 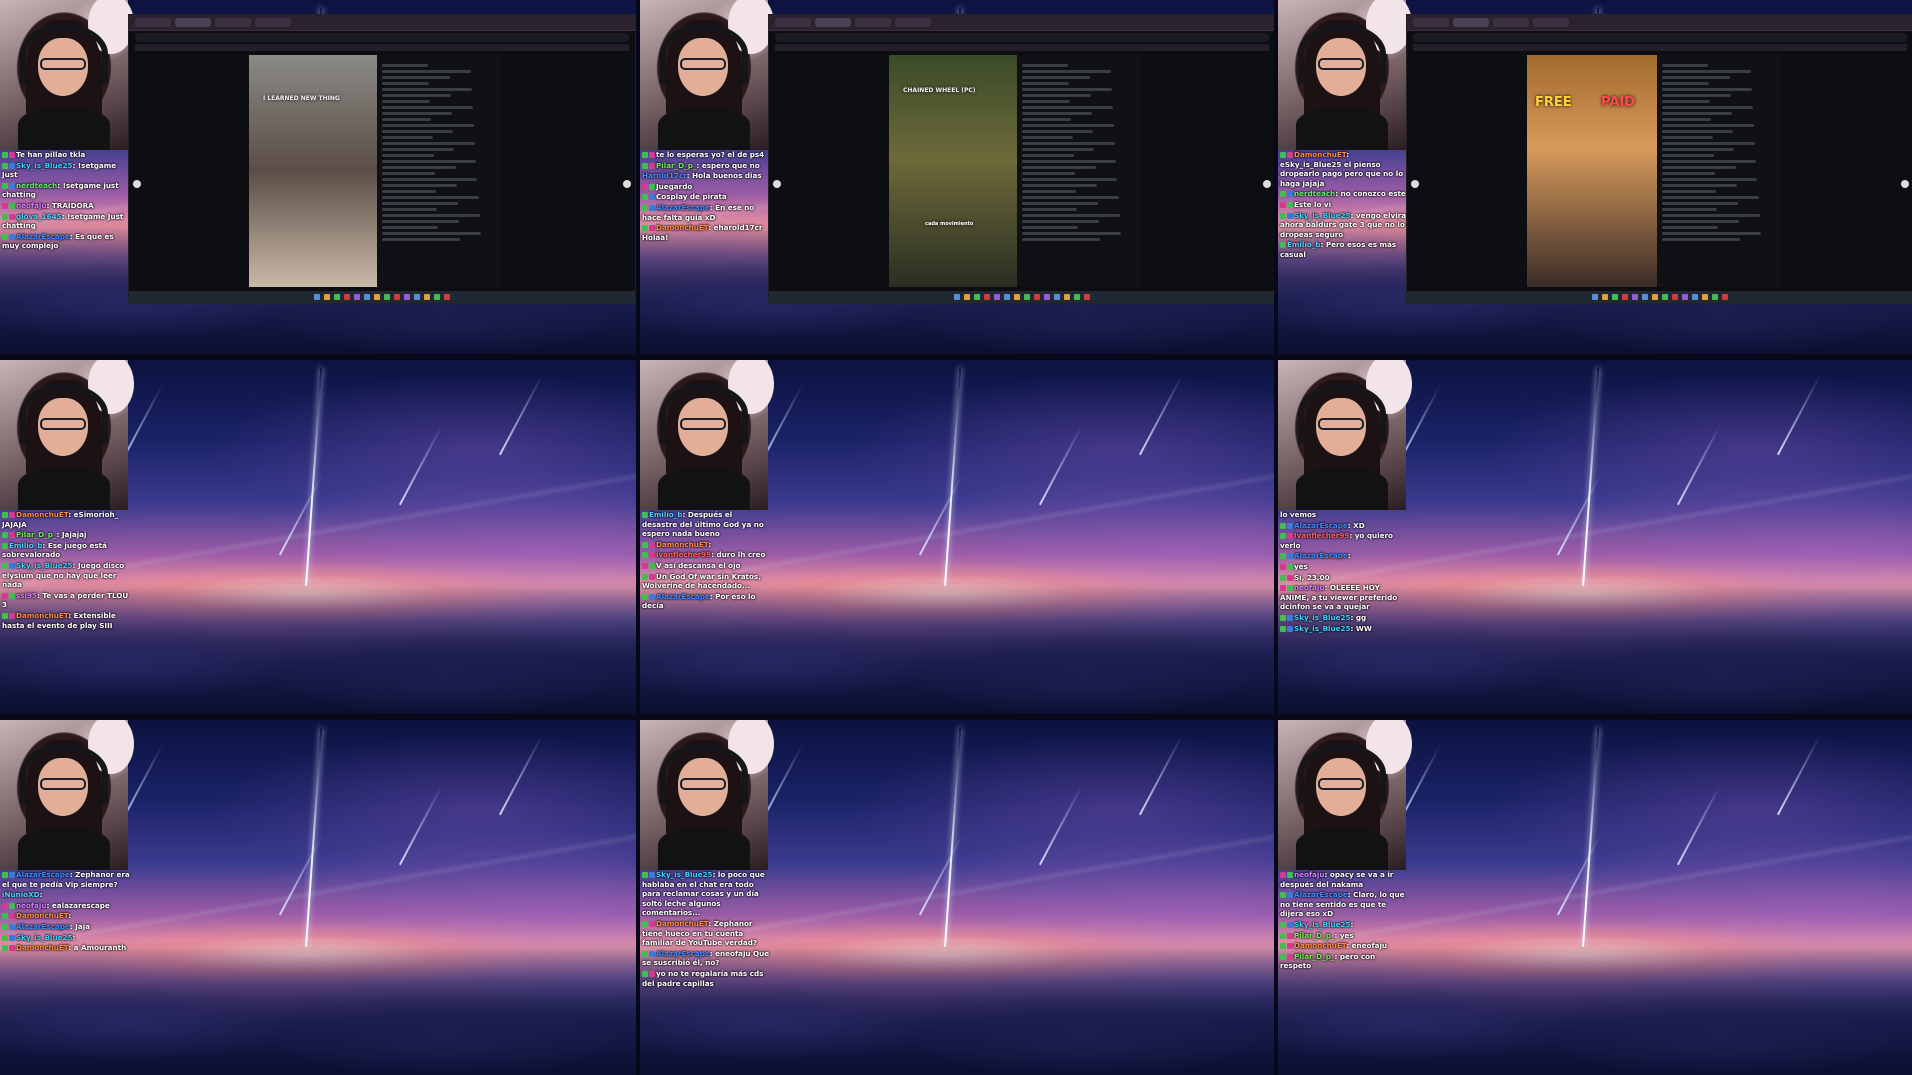 What do you see at coordinates (664, 175) in the screenshot?
I see `chat-username: Harold17cr` at bounding box center [664, 175].